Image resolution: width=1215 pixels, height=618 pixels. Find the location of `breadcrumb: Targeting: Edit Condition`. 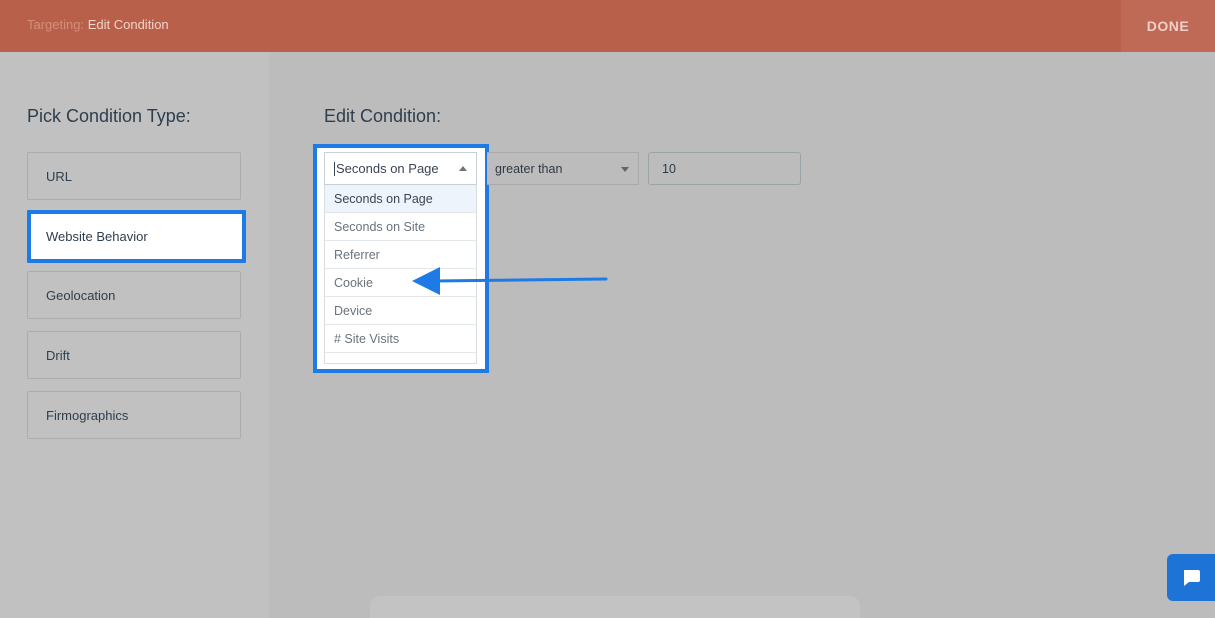

breadcrumb: Targeting: Edit Condition is located at coordinates (98, 24).